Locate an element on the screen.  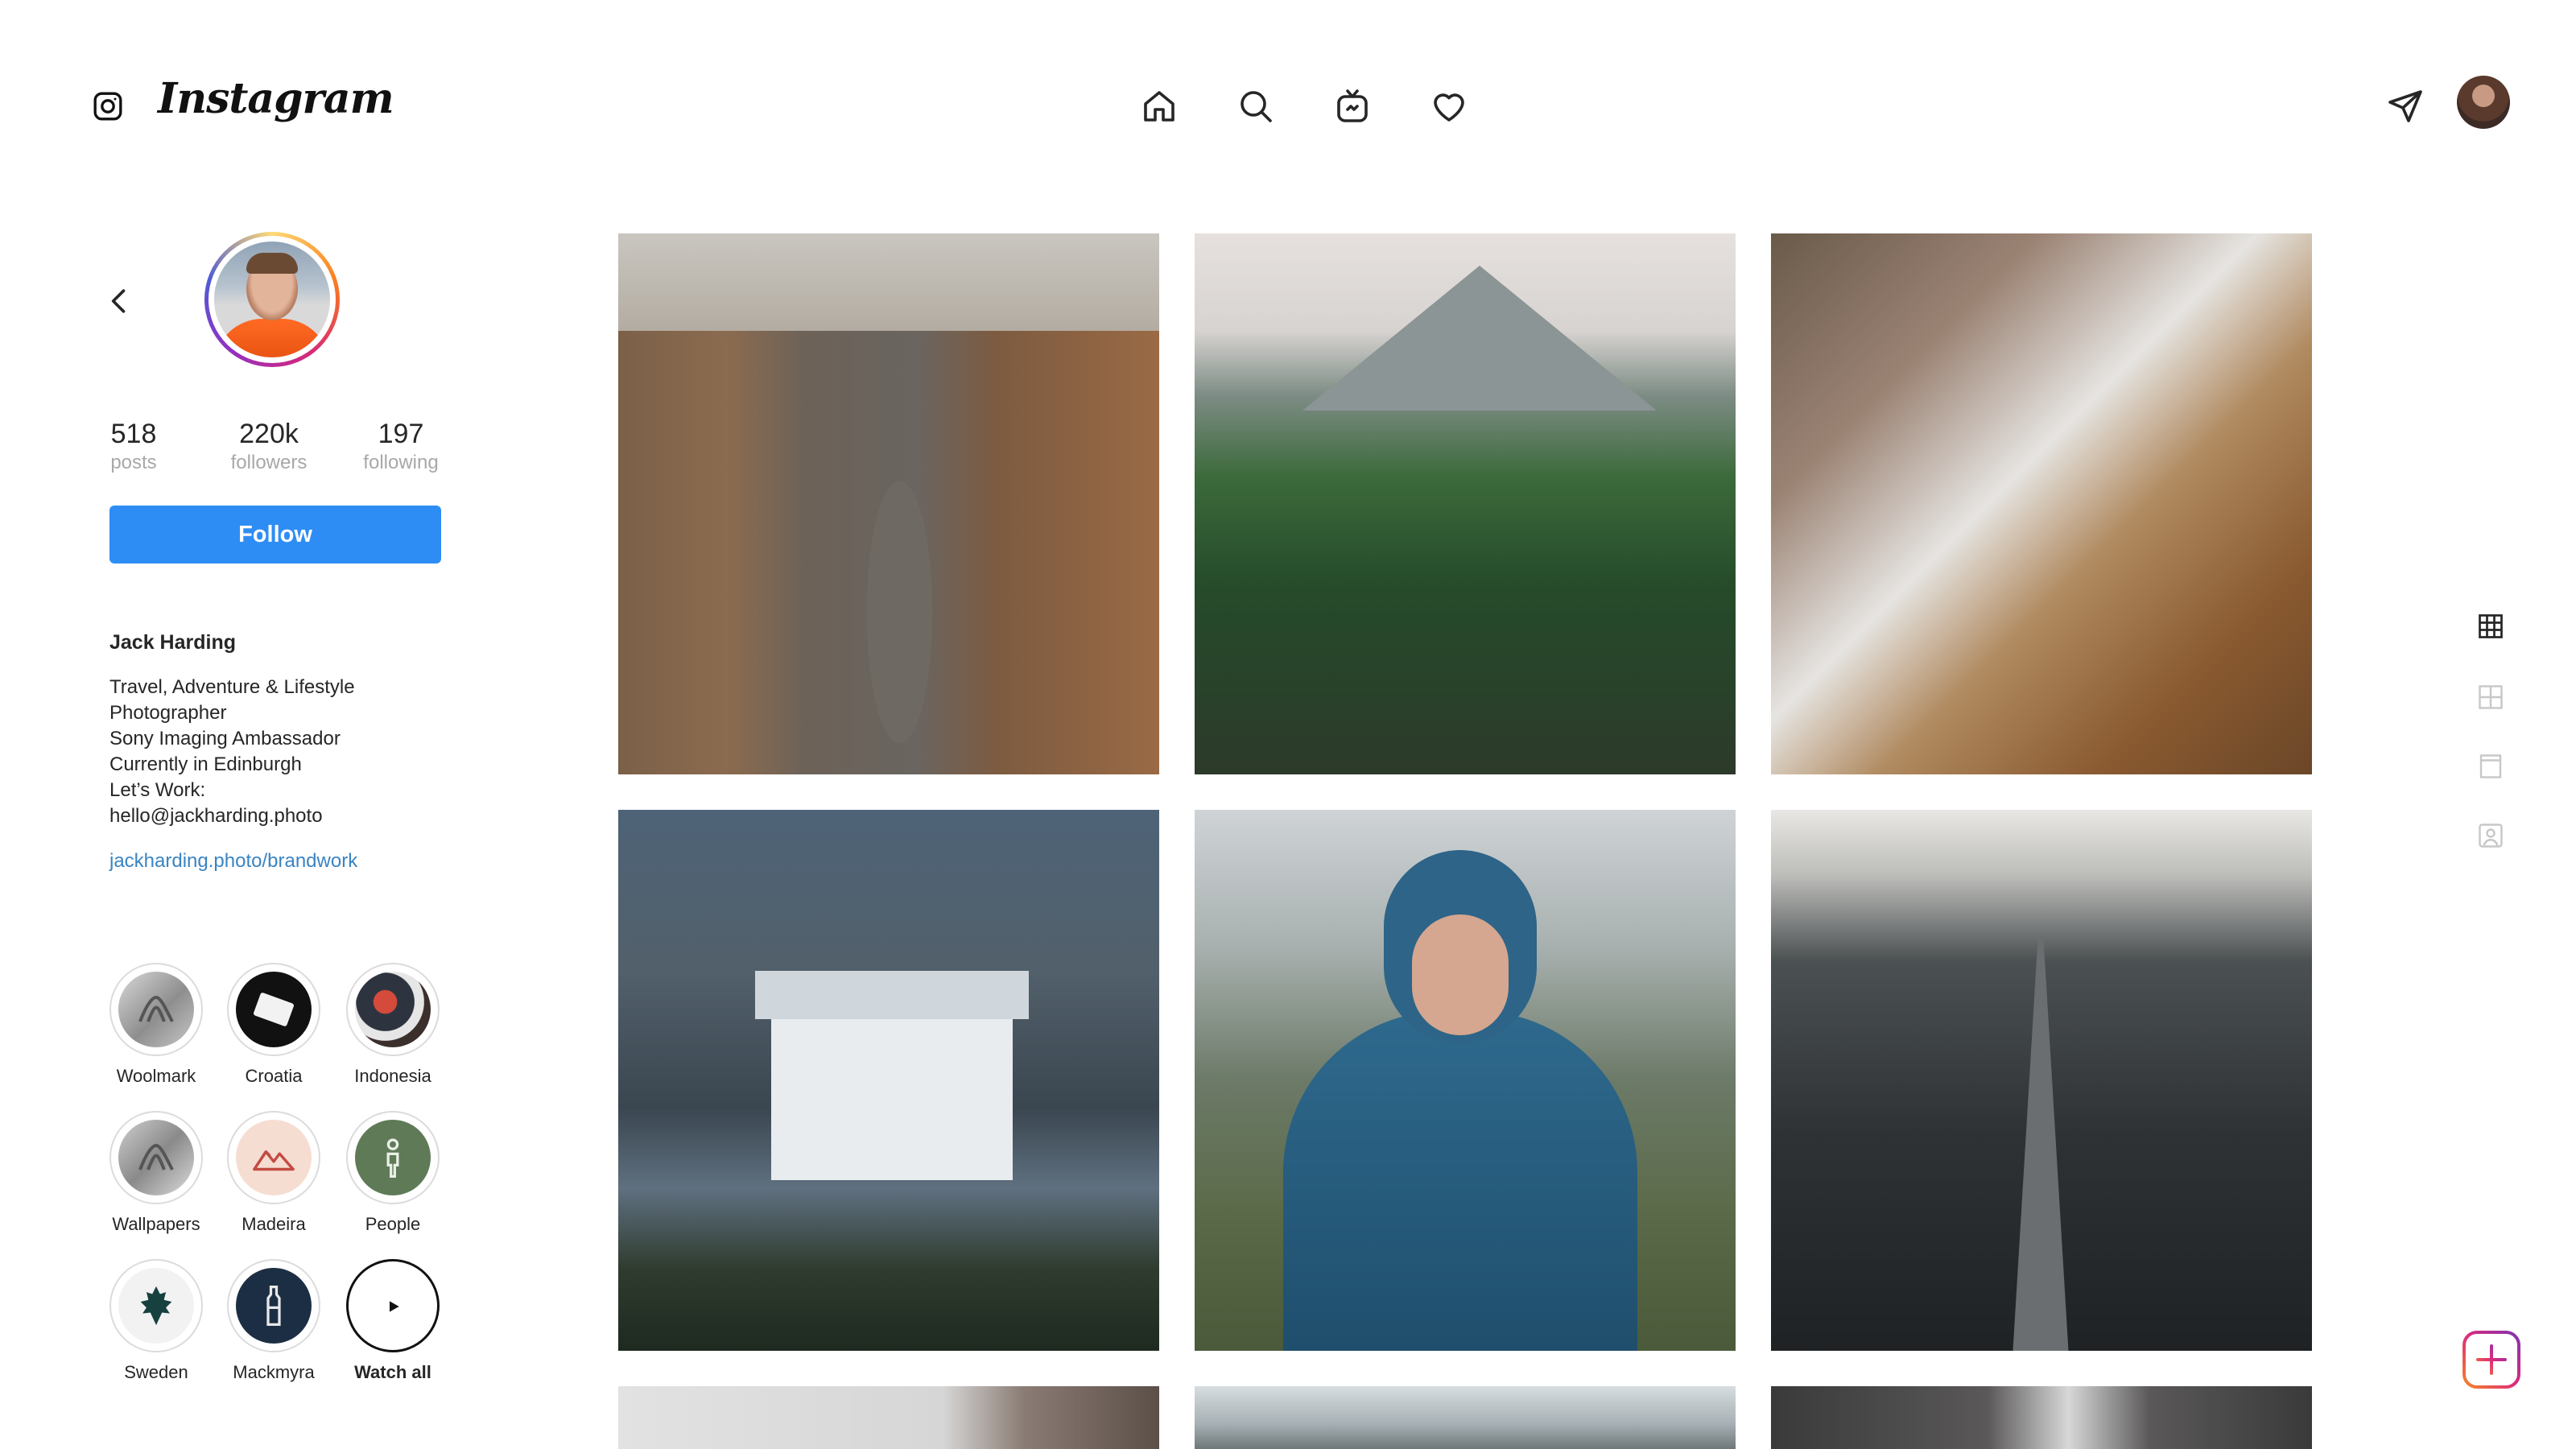
highlight-watch-all: Watch all is located at coordinates (393, 1321).